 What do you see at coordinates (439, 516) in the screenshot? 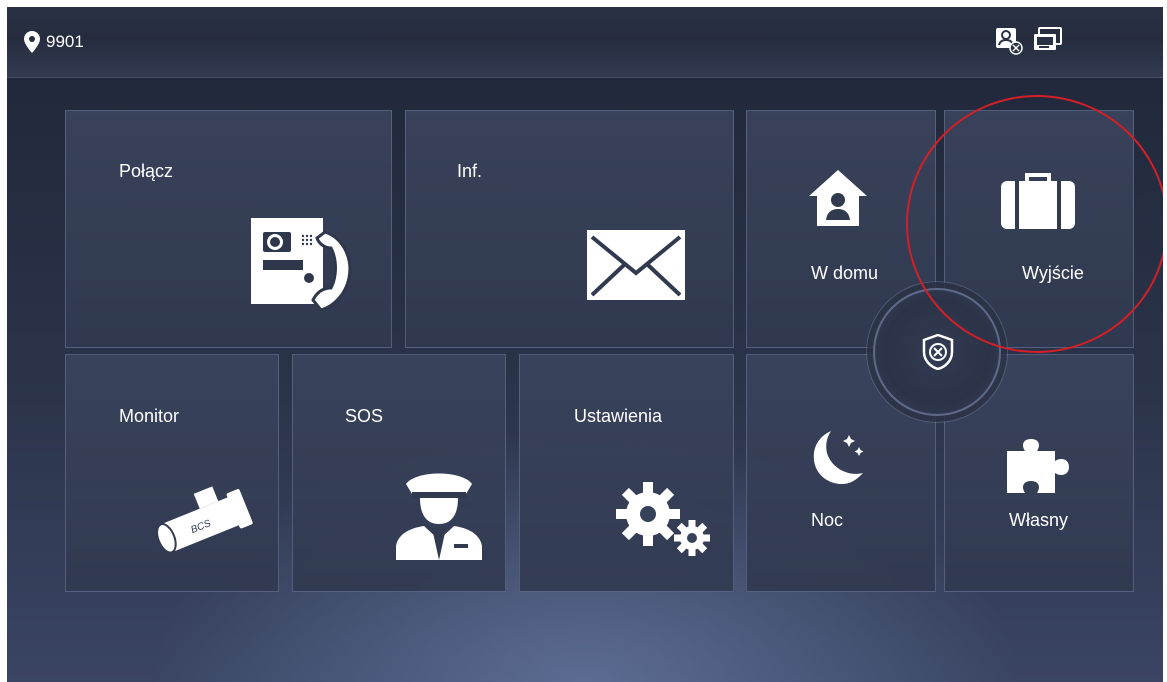
I see `guard-icon` at bounding box center [439, 516].